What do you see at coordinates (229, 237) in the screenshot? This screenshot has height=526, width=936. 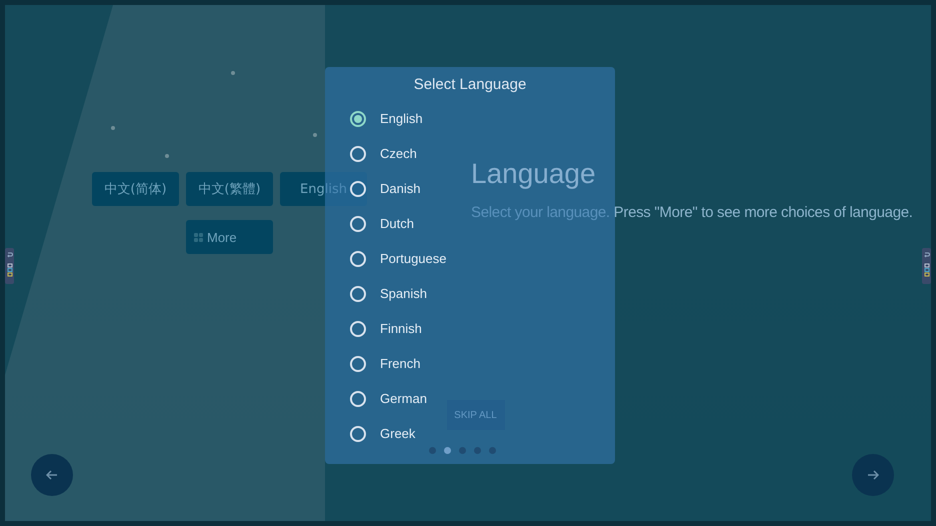 I see `more-button: More` at bounding box center [229, 237].